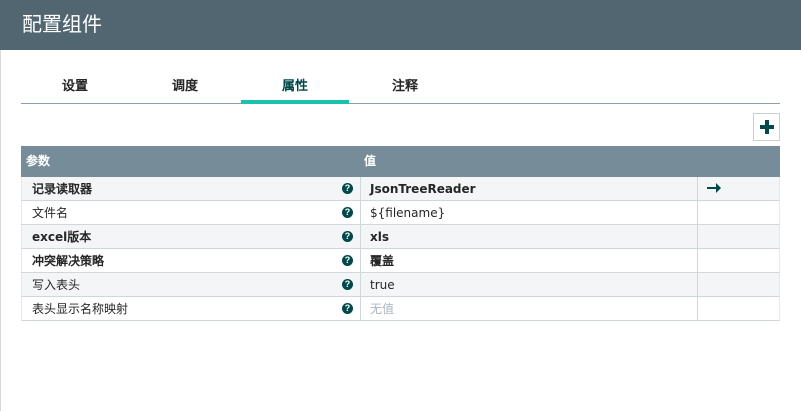 This screenshot has height=411, width=801. What do you see at coordinates (295, 102) in the screenshot?
I see `active-tab-indicator` at bounding box center [295, 102].